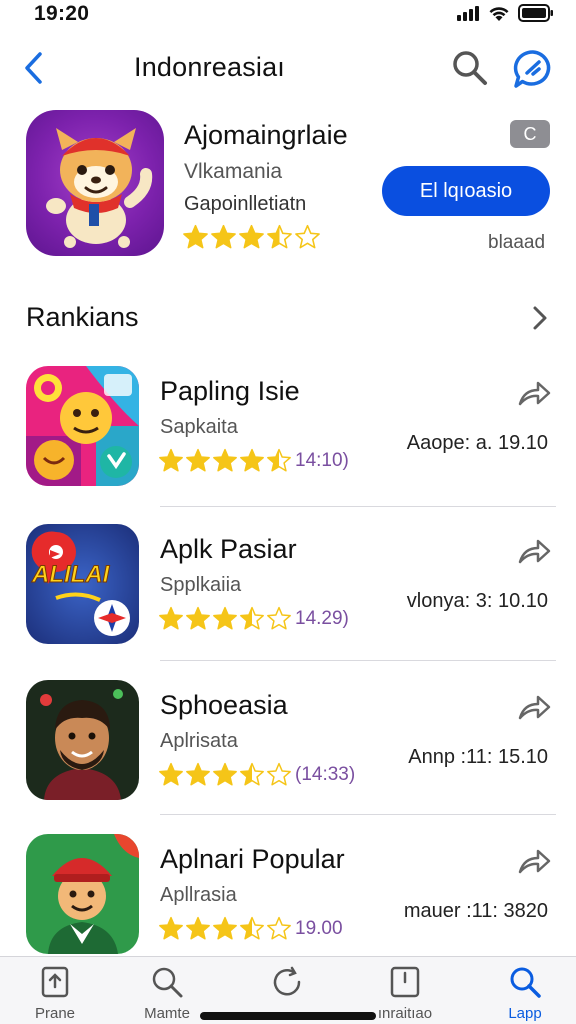  I want to click on map-app-icon: ALILAI, so click(82, 584).